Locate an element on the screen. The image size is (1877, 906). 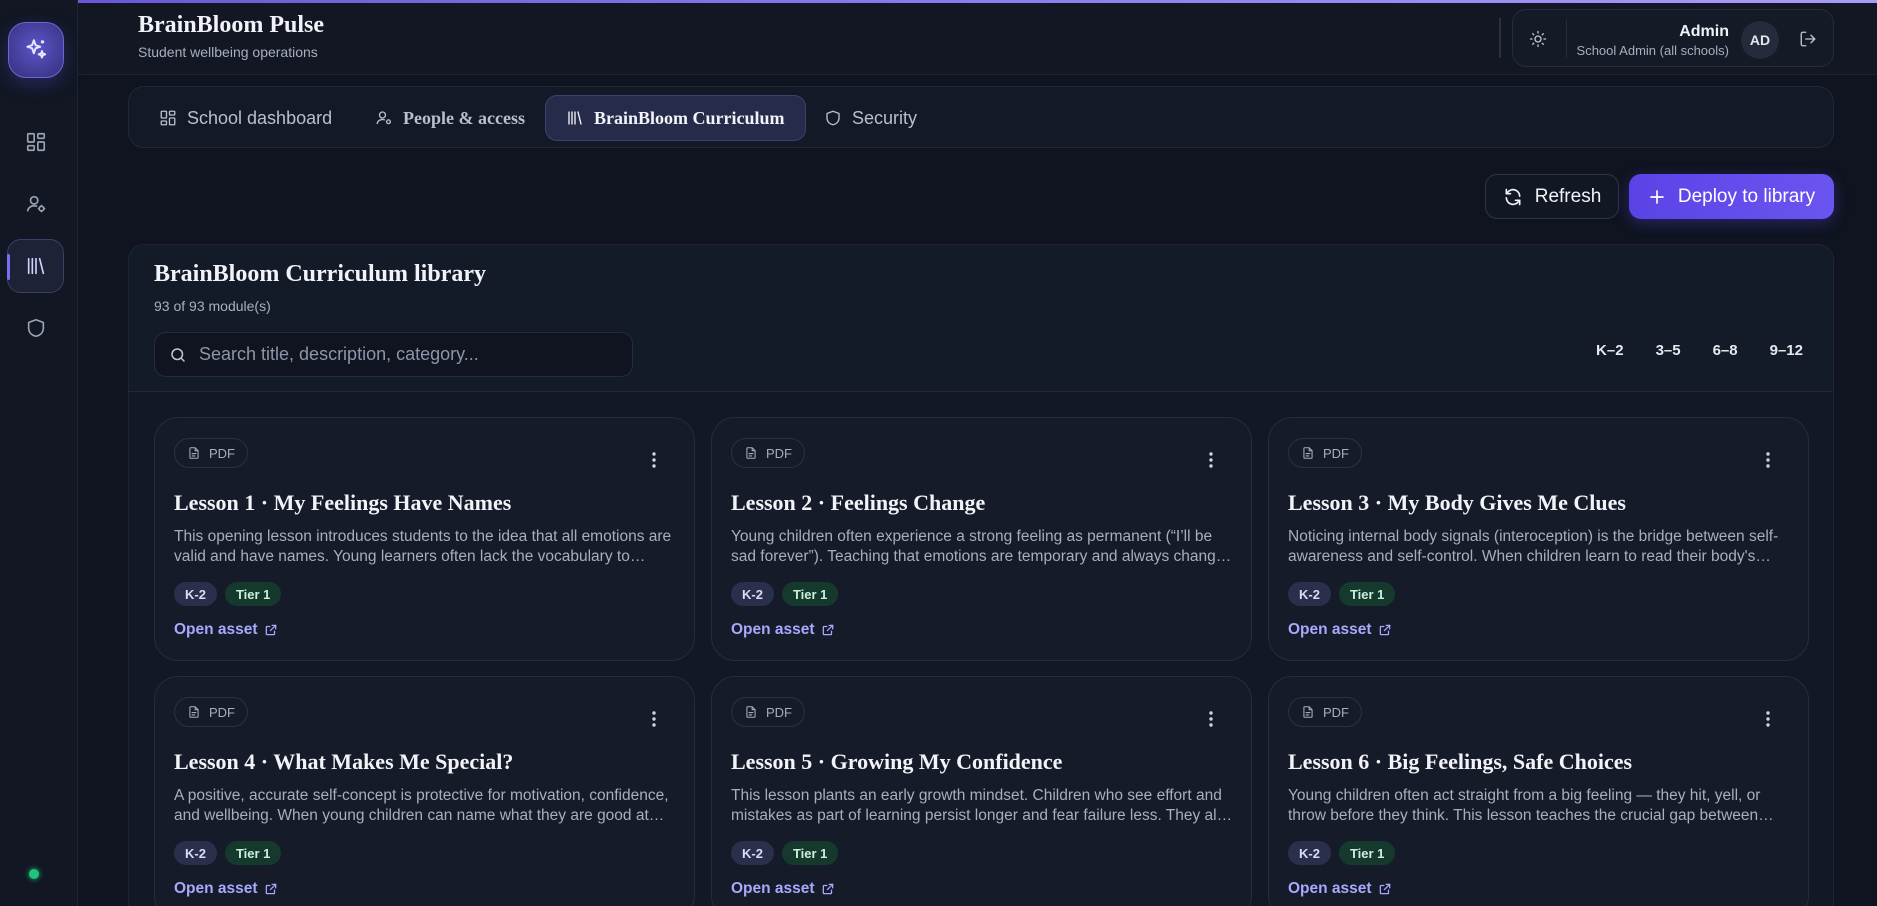
app-title: BrainBloom Pulse is located at coordinates (231, 25).